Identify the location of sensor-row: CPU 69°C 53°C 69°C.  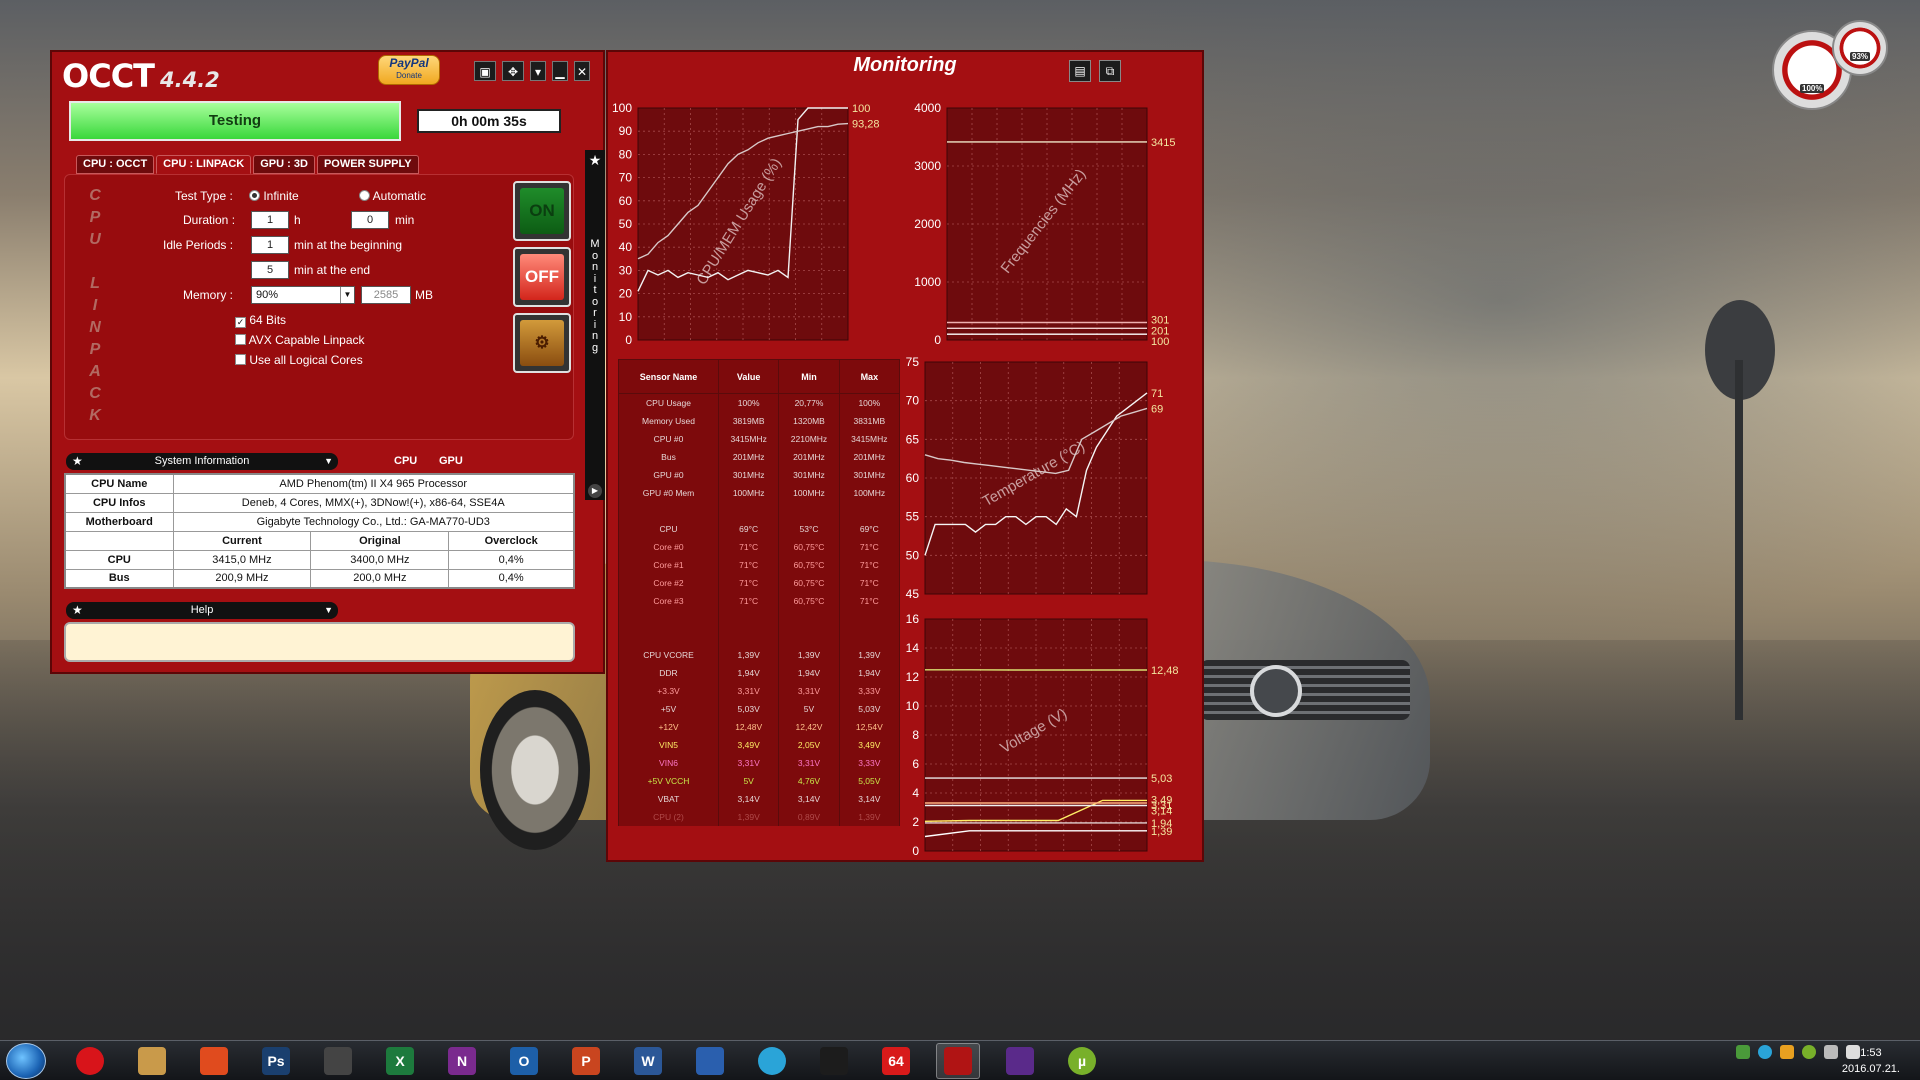
(759, 528).